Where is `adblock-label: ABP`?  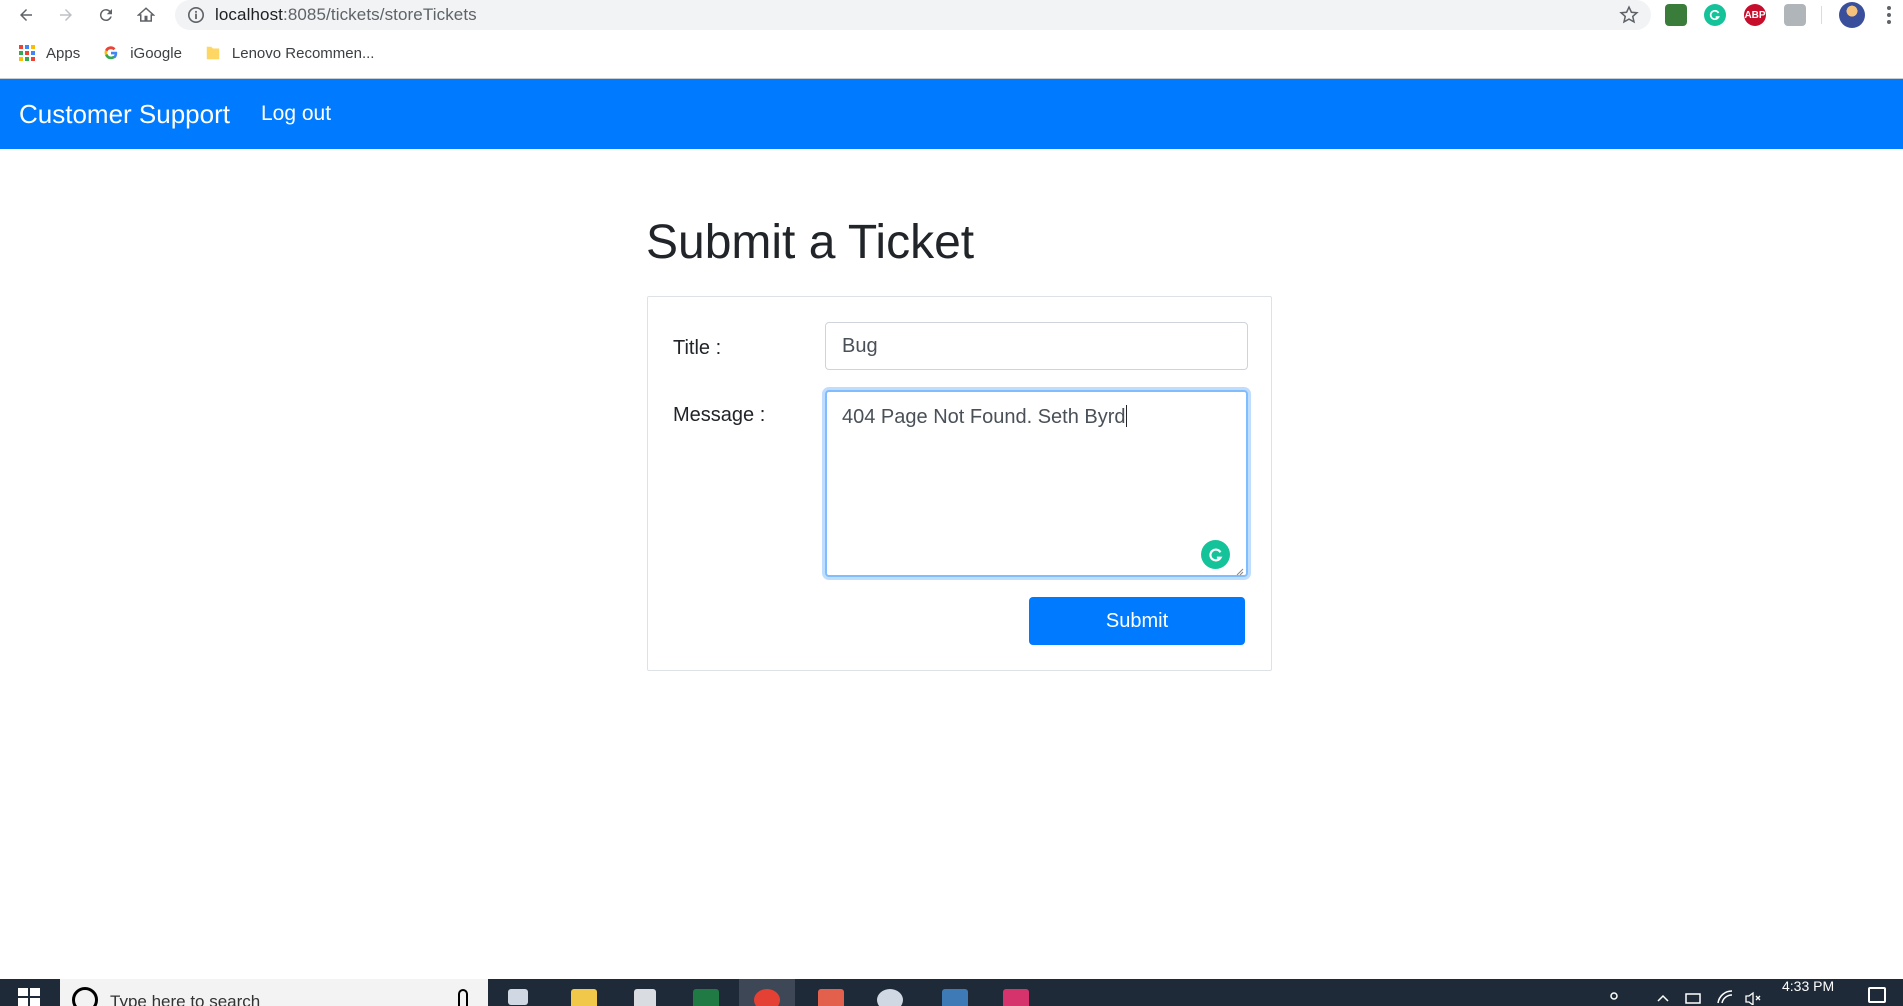
adblock-label: ABP is located at coordinates (1755, 15).